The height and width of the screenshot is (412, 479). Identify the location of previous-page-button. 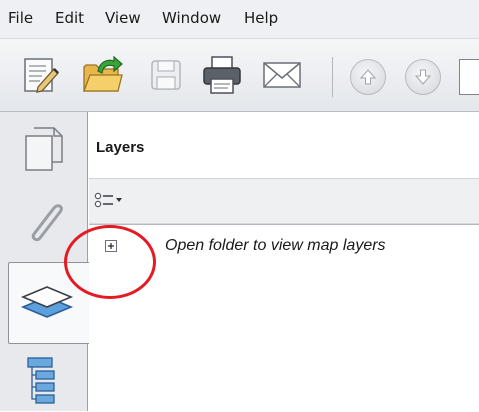
(368, 77).